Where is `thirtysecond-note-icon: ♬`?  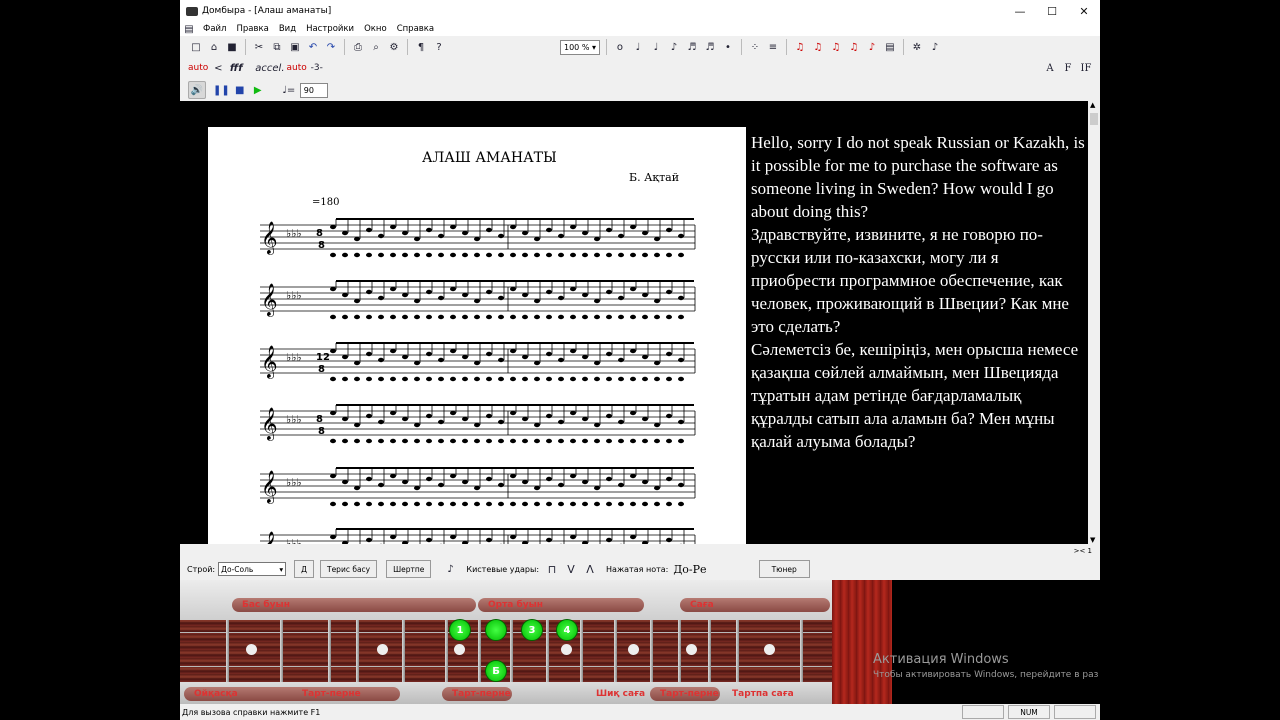 thirtysecond-note-icon: ♬ is located at coordinates (710, 47).